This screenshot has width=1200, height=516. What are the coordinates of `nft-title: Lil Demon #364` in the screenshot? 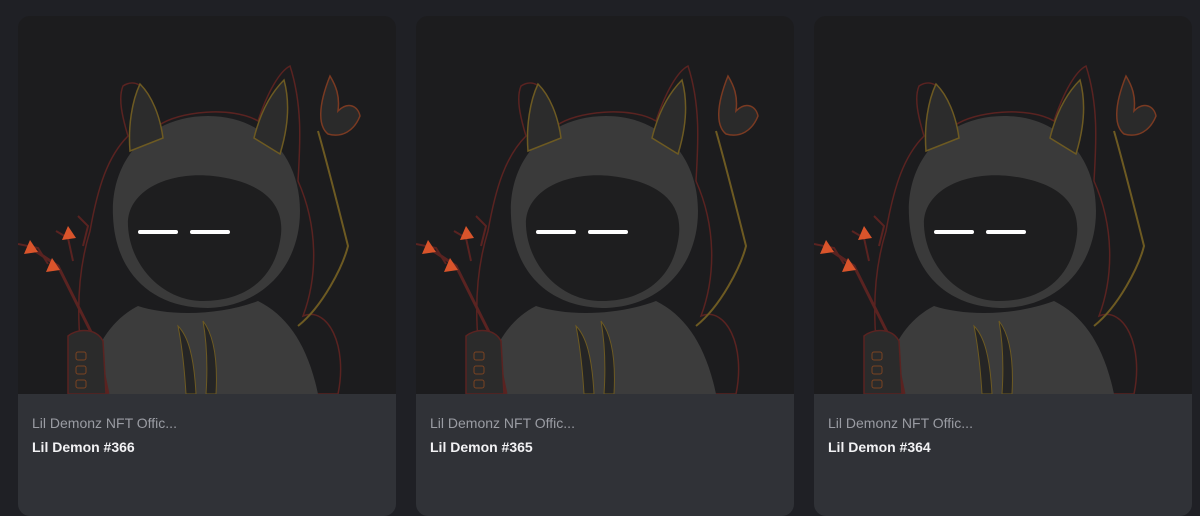 It's located at (1003, 447).